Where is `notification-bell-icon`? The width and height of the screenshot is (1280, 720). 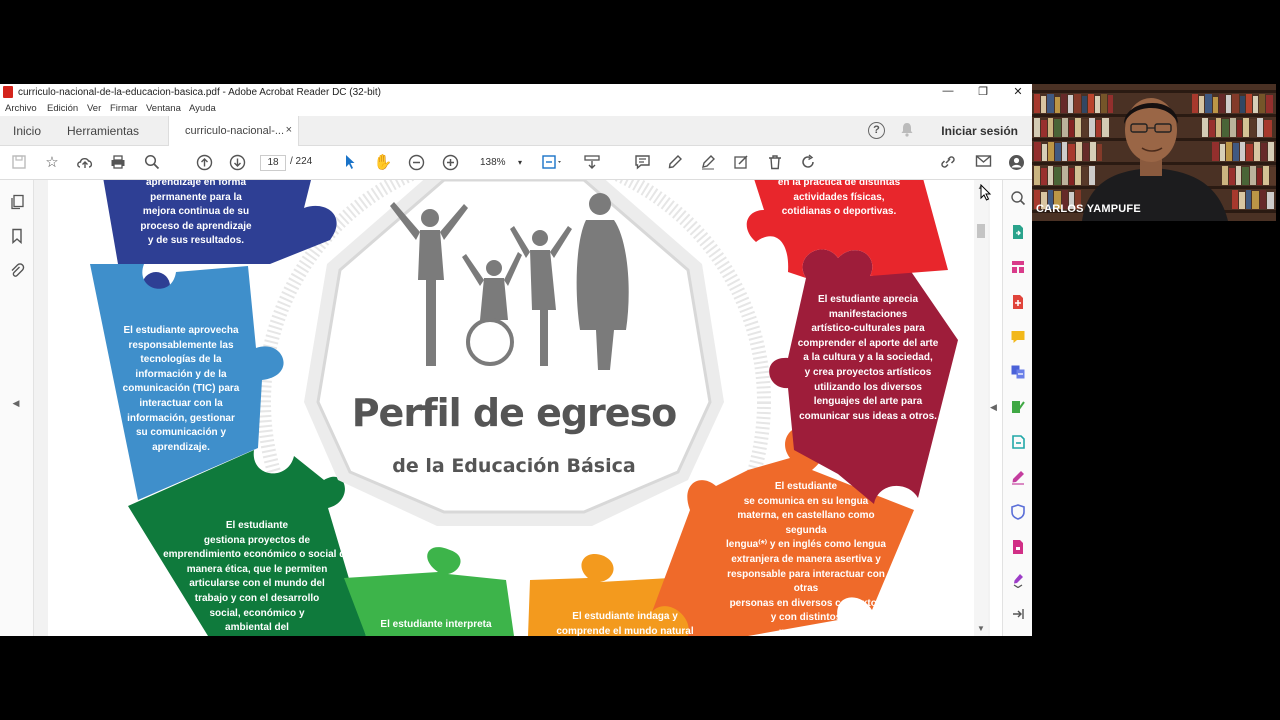
notification-bell-icon is located at coordinates (907, 129).